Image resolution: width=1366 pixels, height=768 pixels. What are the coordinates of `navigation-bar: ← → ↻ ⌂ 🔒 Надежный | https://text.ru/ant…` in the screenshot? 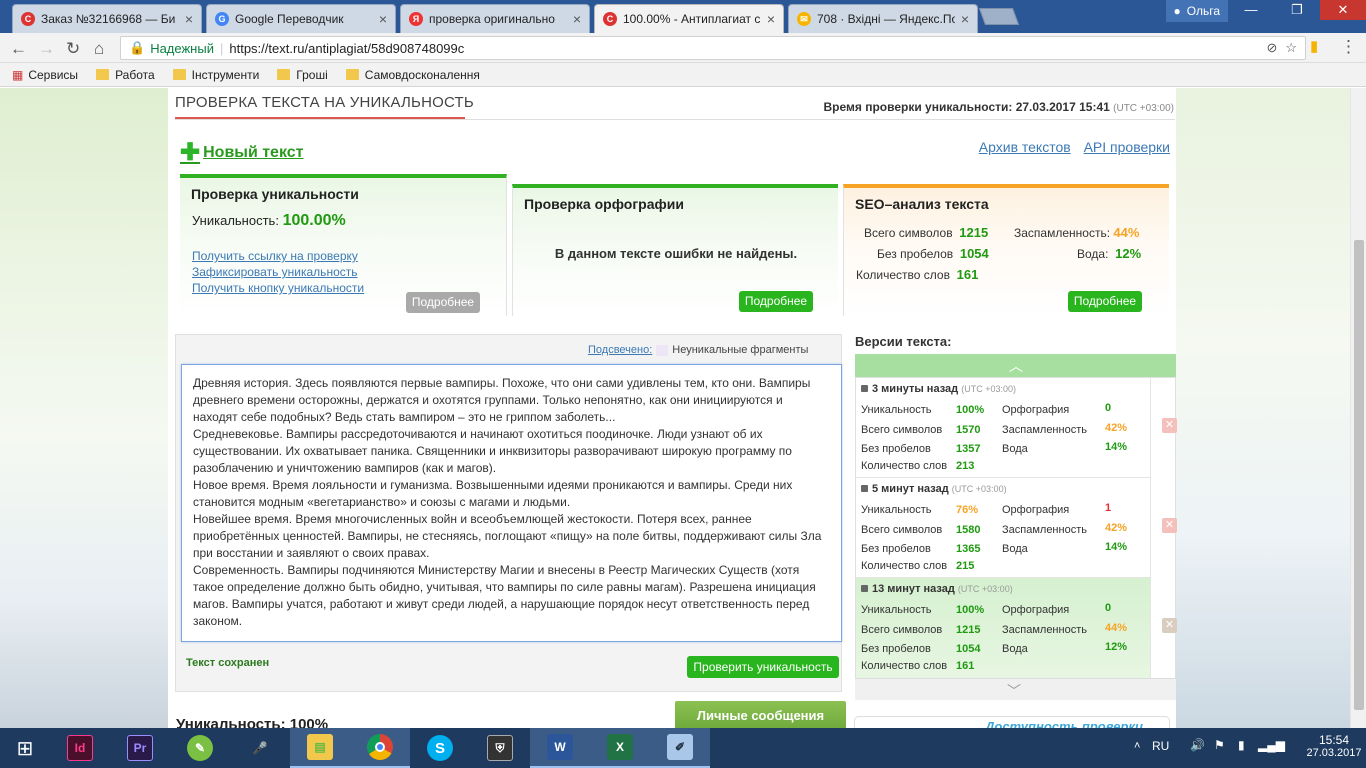 It's located at (683, 48).